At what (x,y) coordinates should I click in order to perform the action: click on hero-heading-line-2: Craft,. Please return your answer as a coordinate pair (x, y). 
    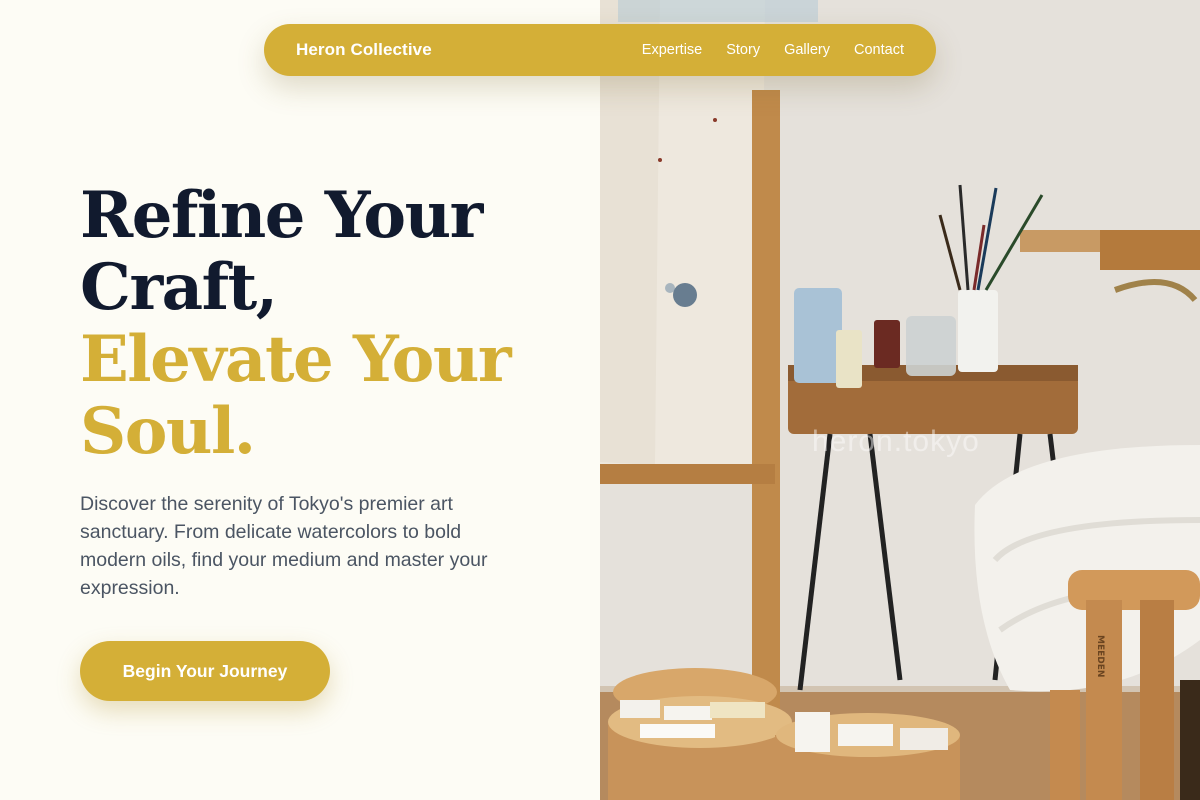
    Looking at the image, I should click on (179, 287).